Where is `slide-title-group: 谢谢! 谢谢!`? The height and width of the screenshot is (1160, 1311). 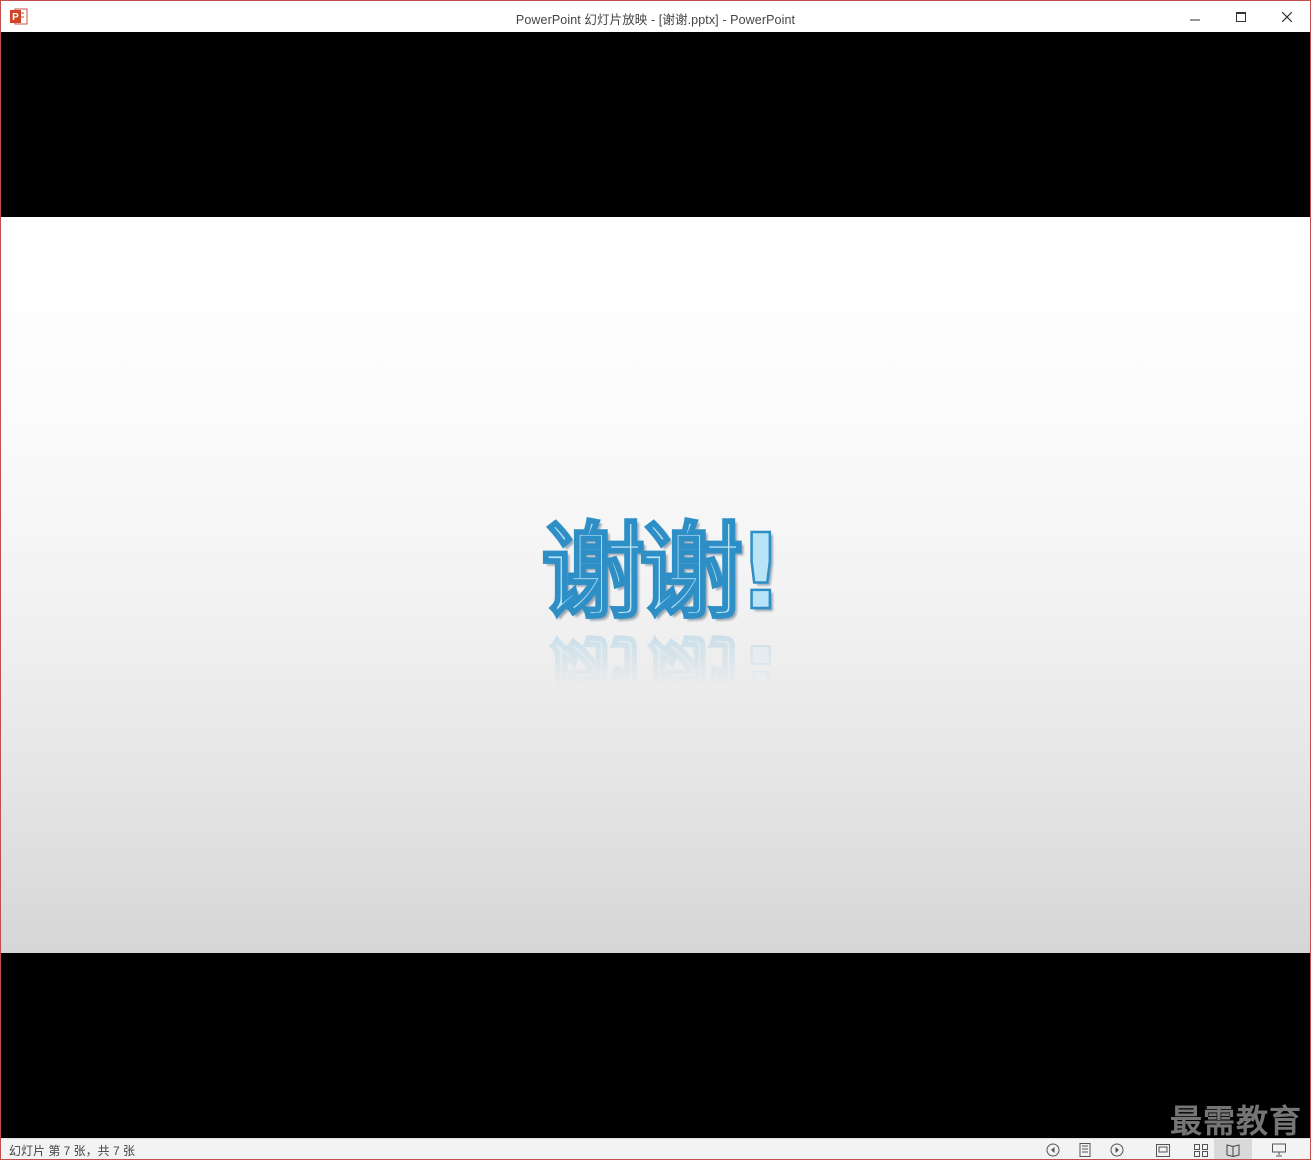
slide-title-group: 谢谢! 谢谢! is located at coordinates (690, 627).